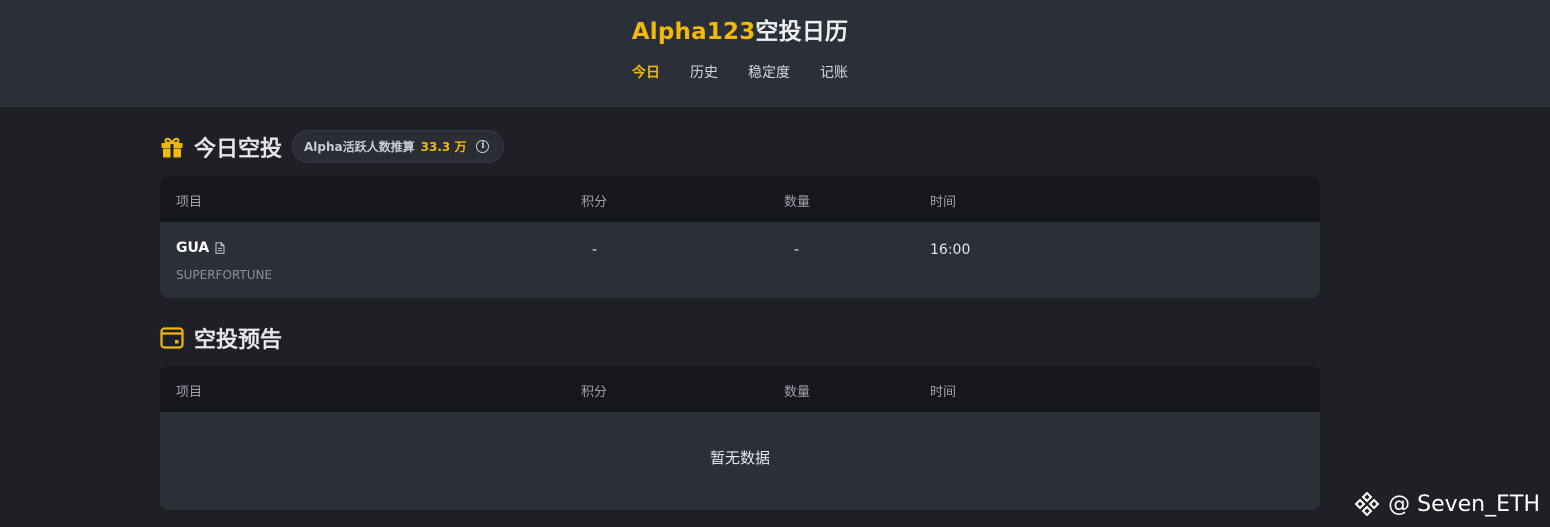 The image size is (1550, 527). Describe the element at coordinates (238, 340) in the screenshot. I see `upcoming-section-title: 空投预告` at that location.